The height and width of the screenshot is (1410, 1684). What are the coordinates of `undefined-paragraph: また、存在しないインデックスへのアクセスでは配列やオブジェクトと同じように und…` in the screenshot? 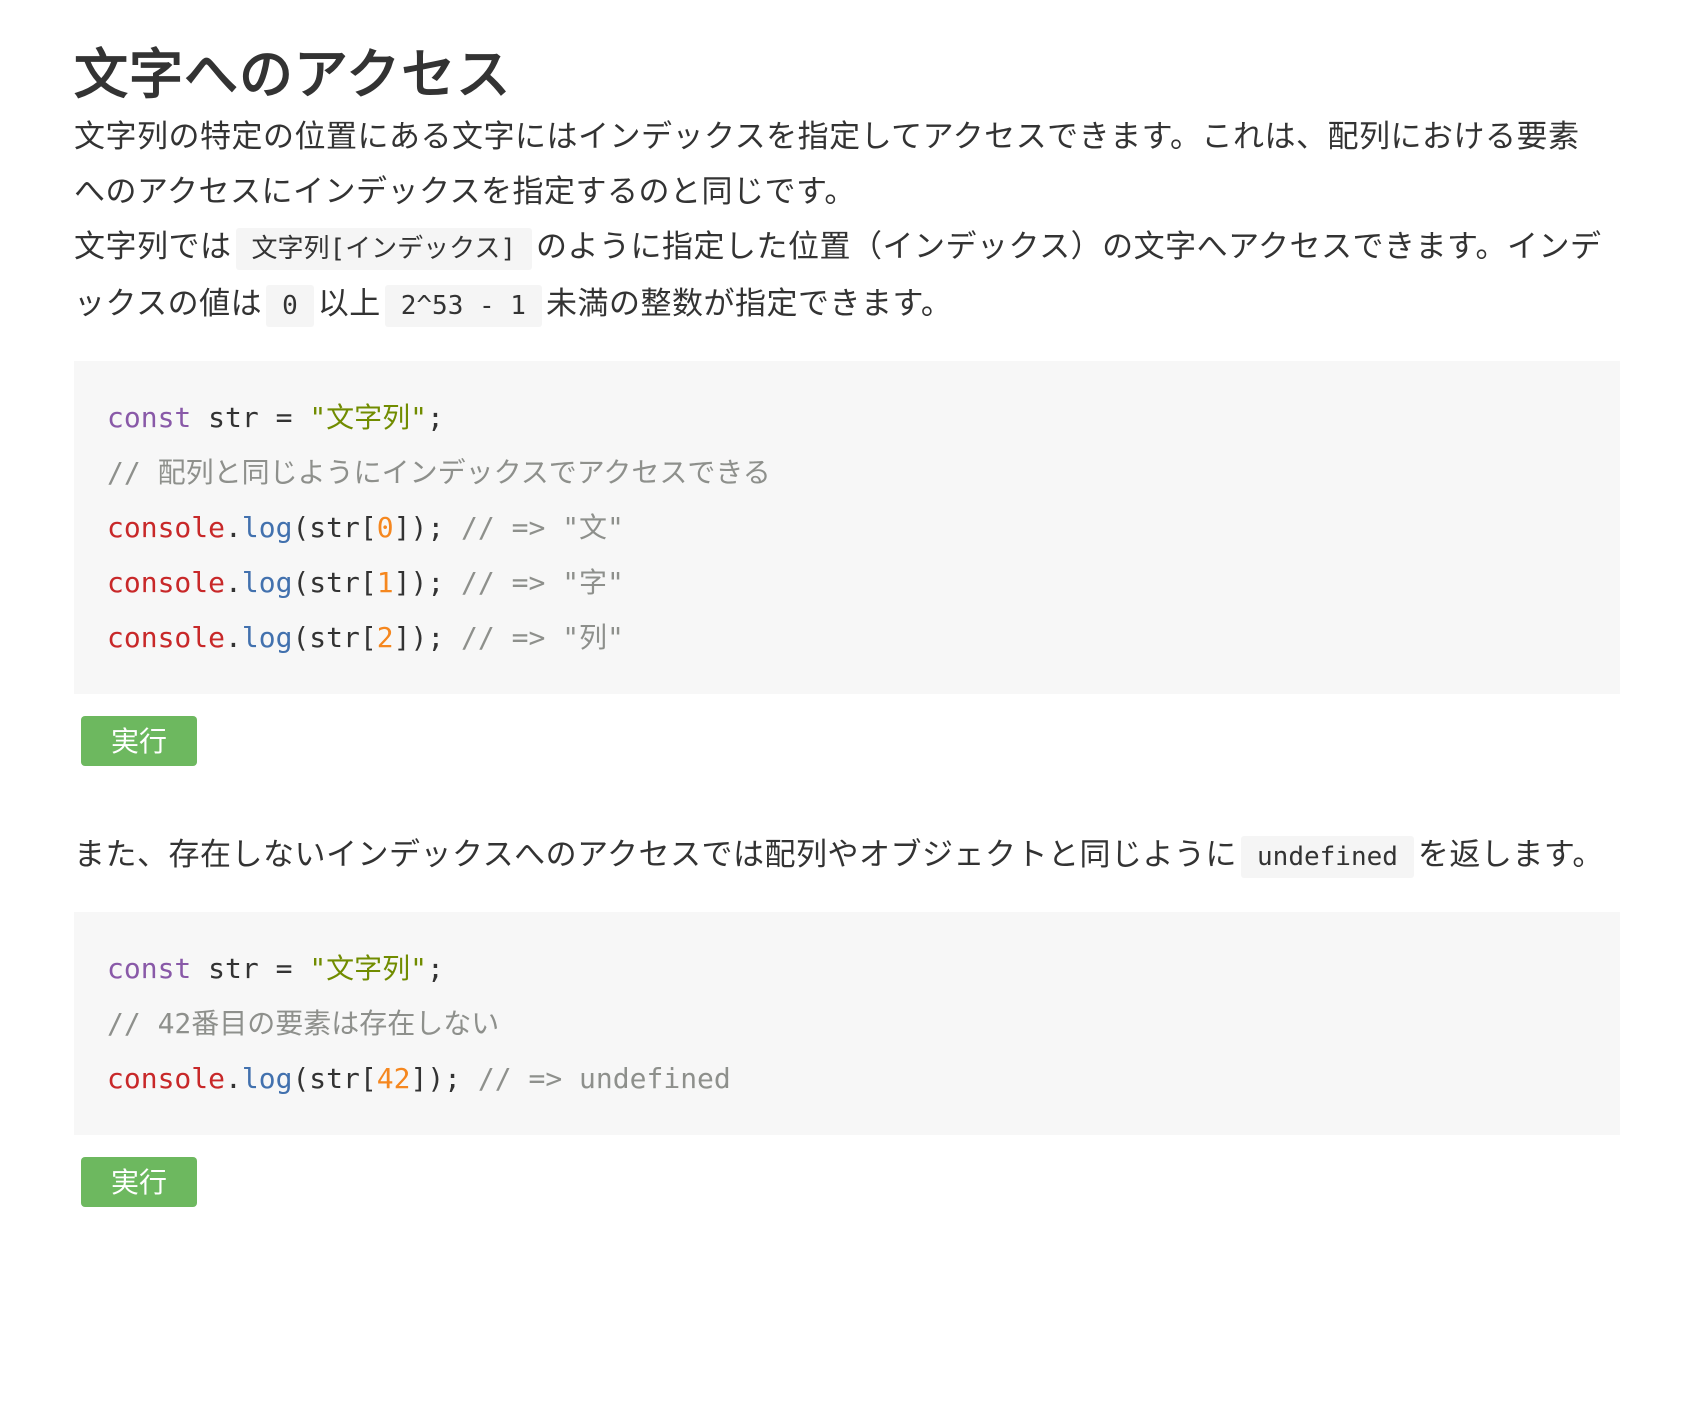 It's located at (842, 856).